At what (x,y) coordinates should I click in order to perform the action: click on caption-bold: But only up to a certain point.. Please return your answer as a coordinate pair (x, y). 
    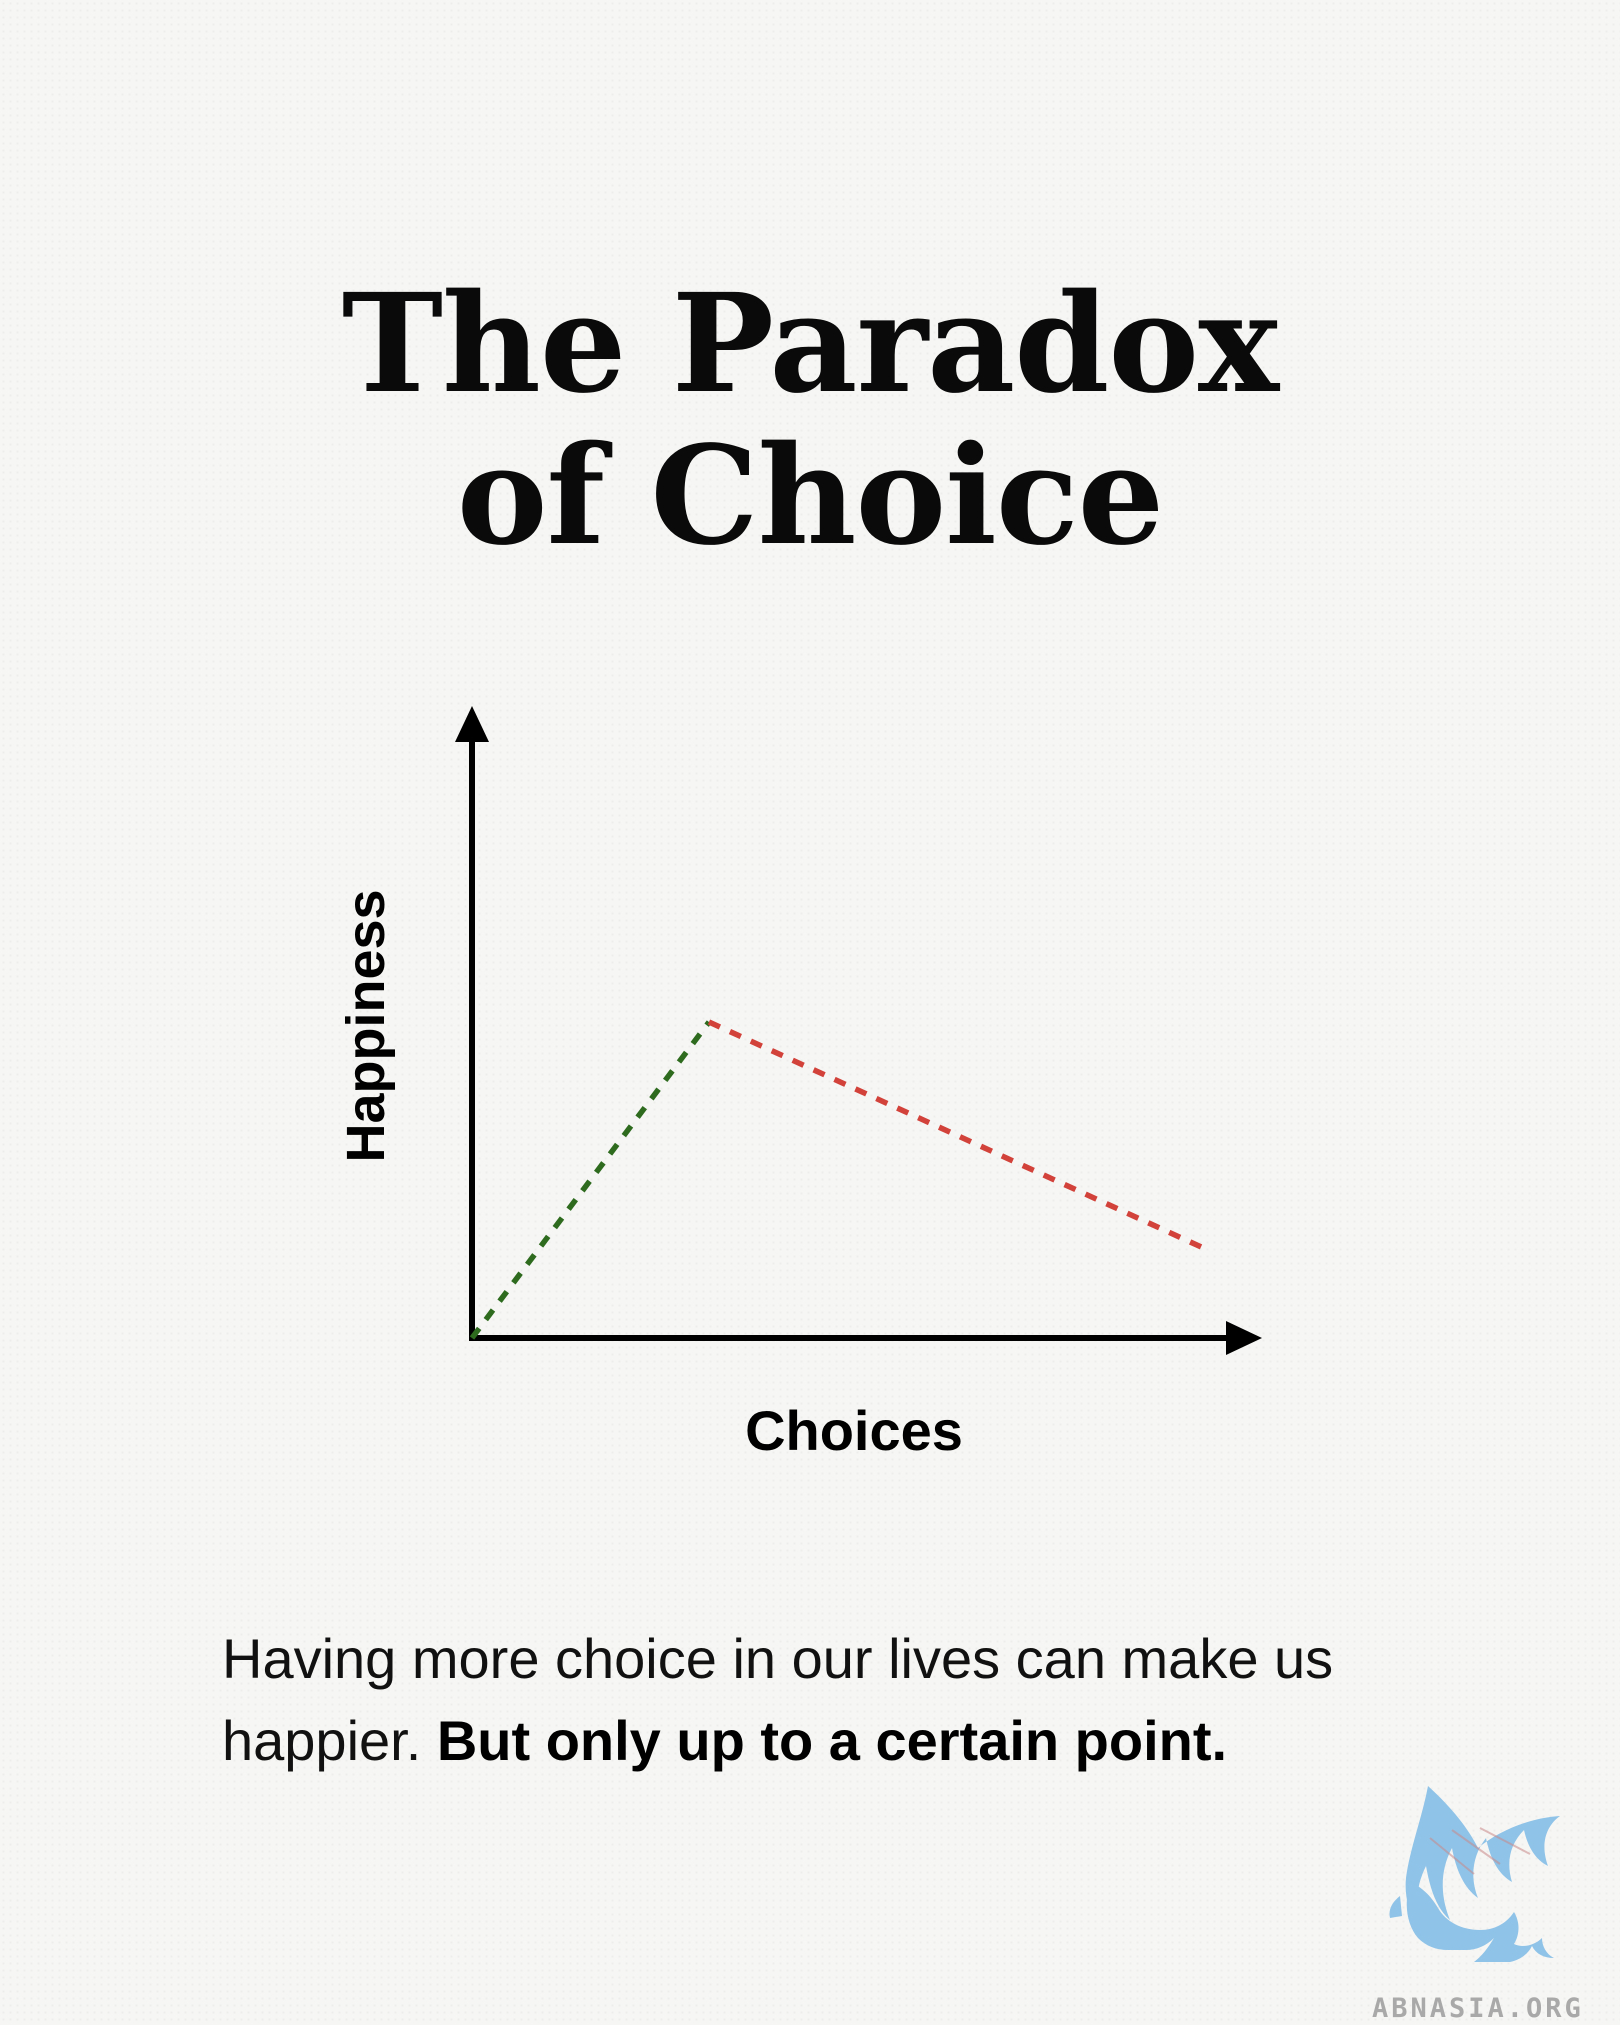
    Looking at the image, I should click on (832, 1740).